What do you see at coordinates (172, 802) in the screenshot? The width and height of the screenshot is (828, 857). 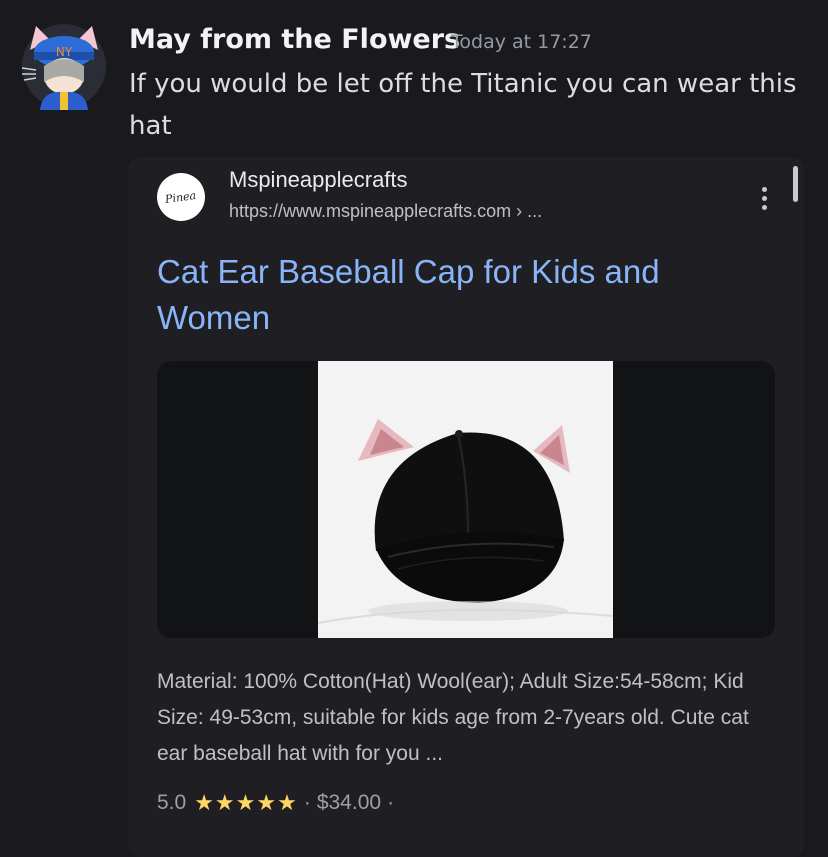 I see `rating-value: 5.0` at bounding box center [172, 802].